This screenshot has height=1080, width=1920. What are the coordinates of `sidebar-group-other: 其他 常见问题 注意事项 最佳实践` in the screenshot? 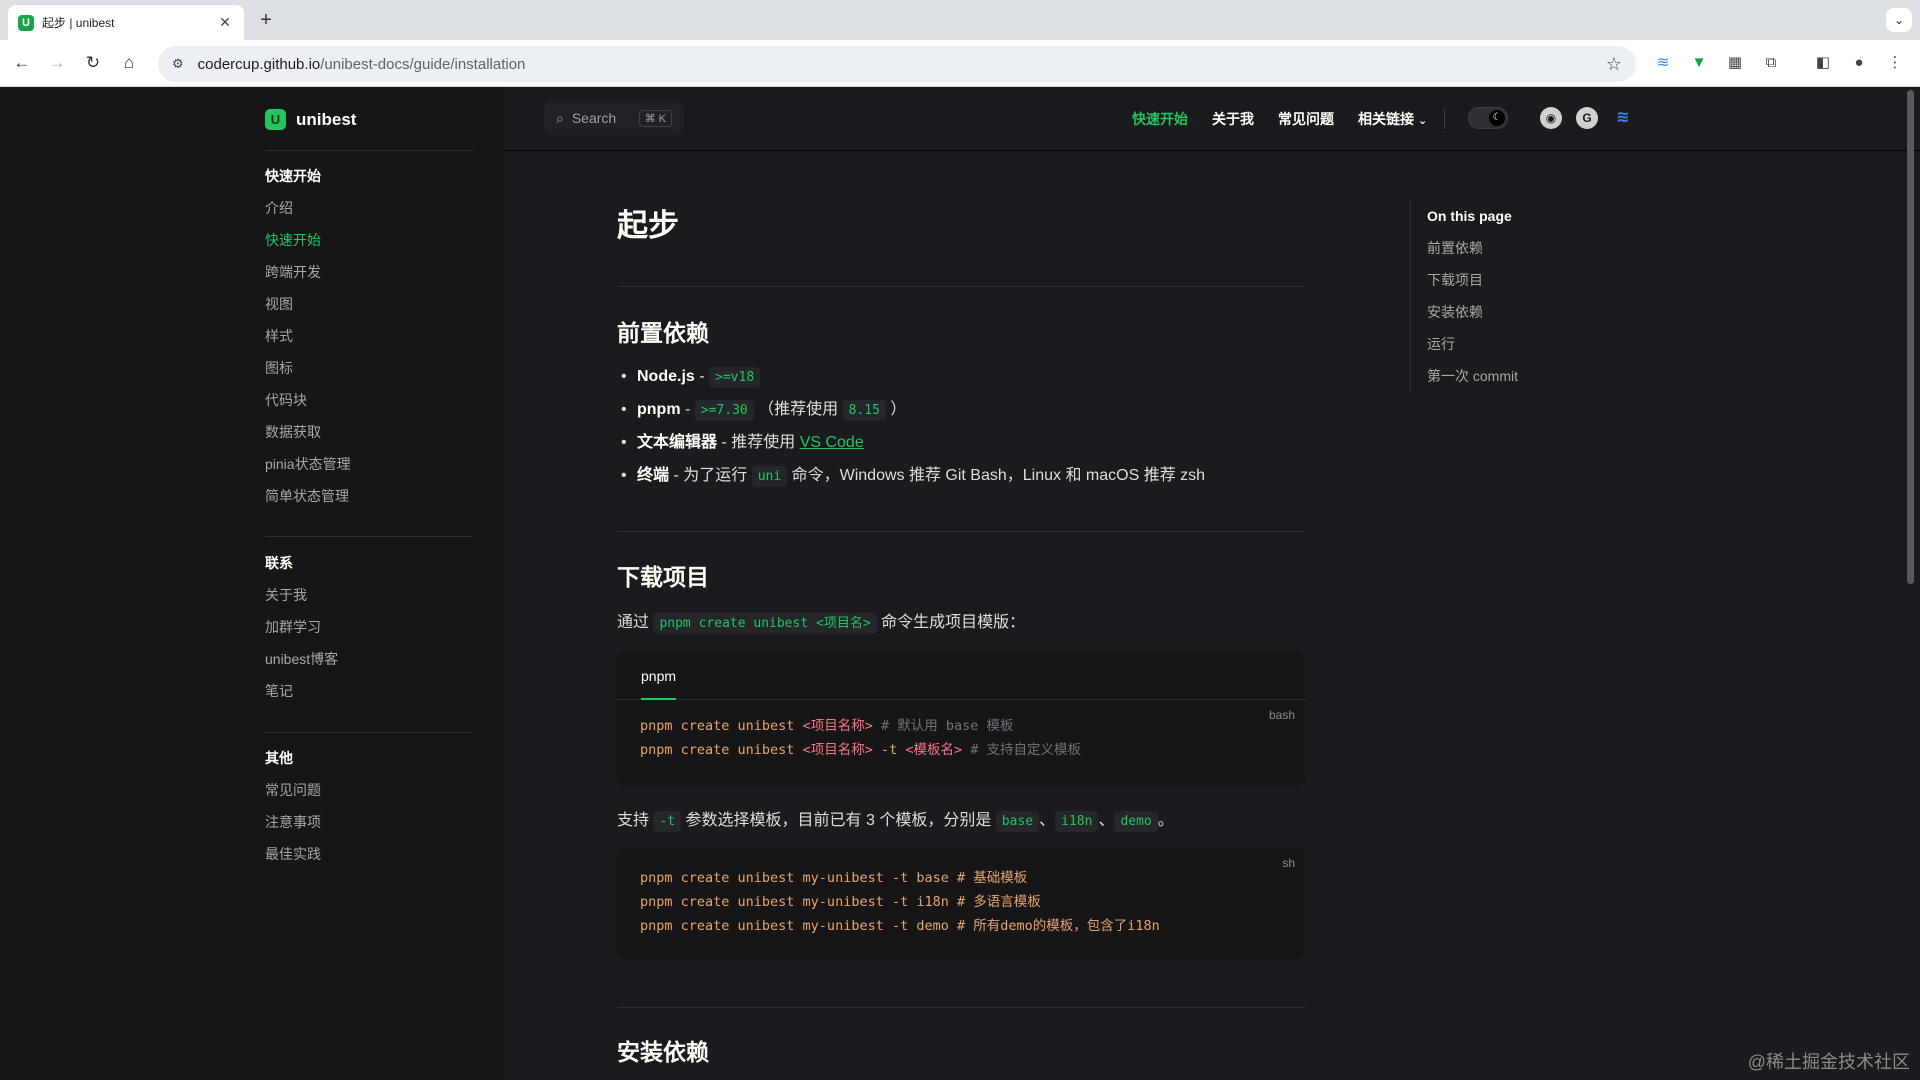 It's located at (375, 806).